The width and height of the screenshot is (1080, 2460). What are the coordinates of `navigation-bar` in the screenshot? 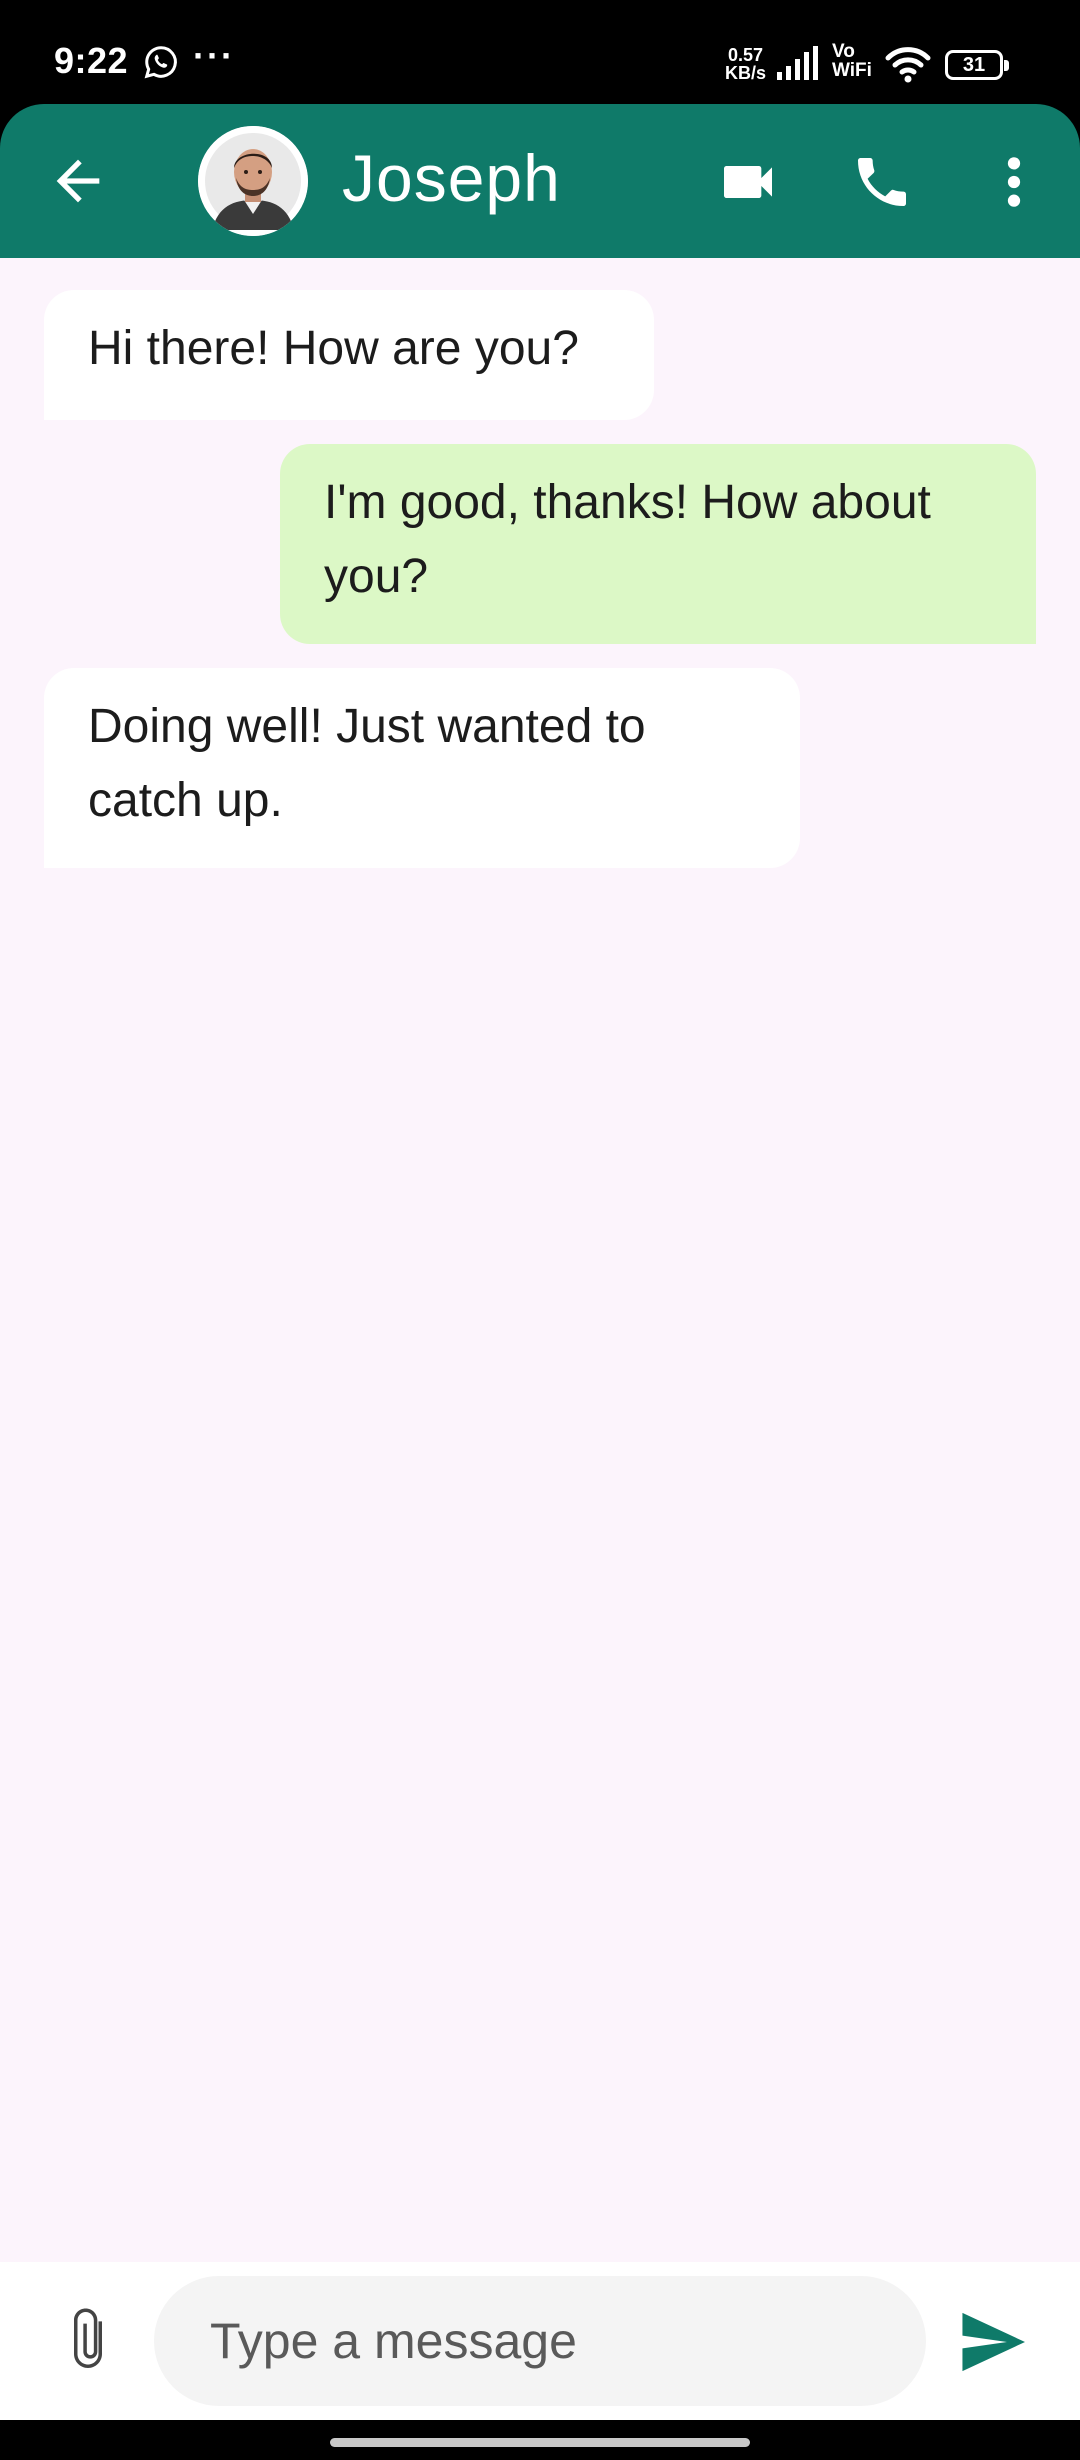 It's located at (540, 2440).